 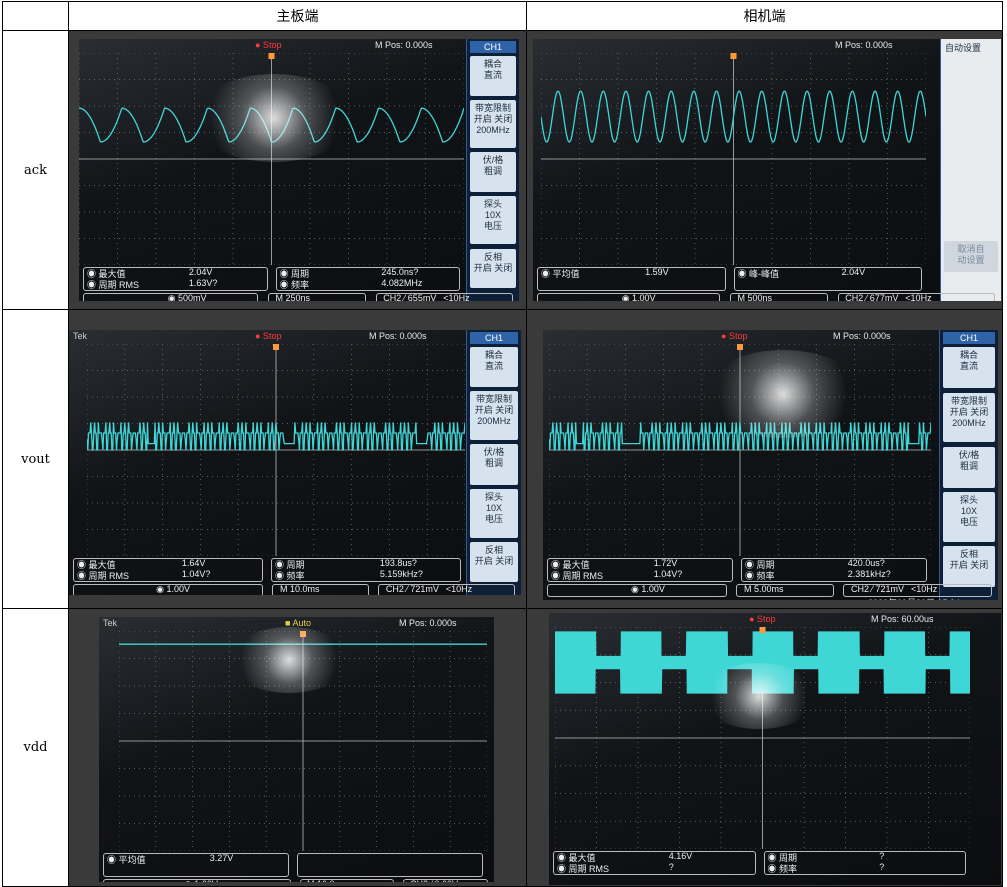 What do you see at coordinates (401, 574) in the screenshot?
I see `measurement-4-value: 5.159kHz?` at bounding box center [401, 574].